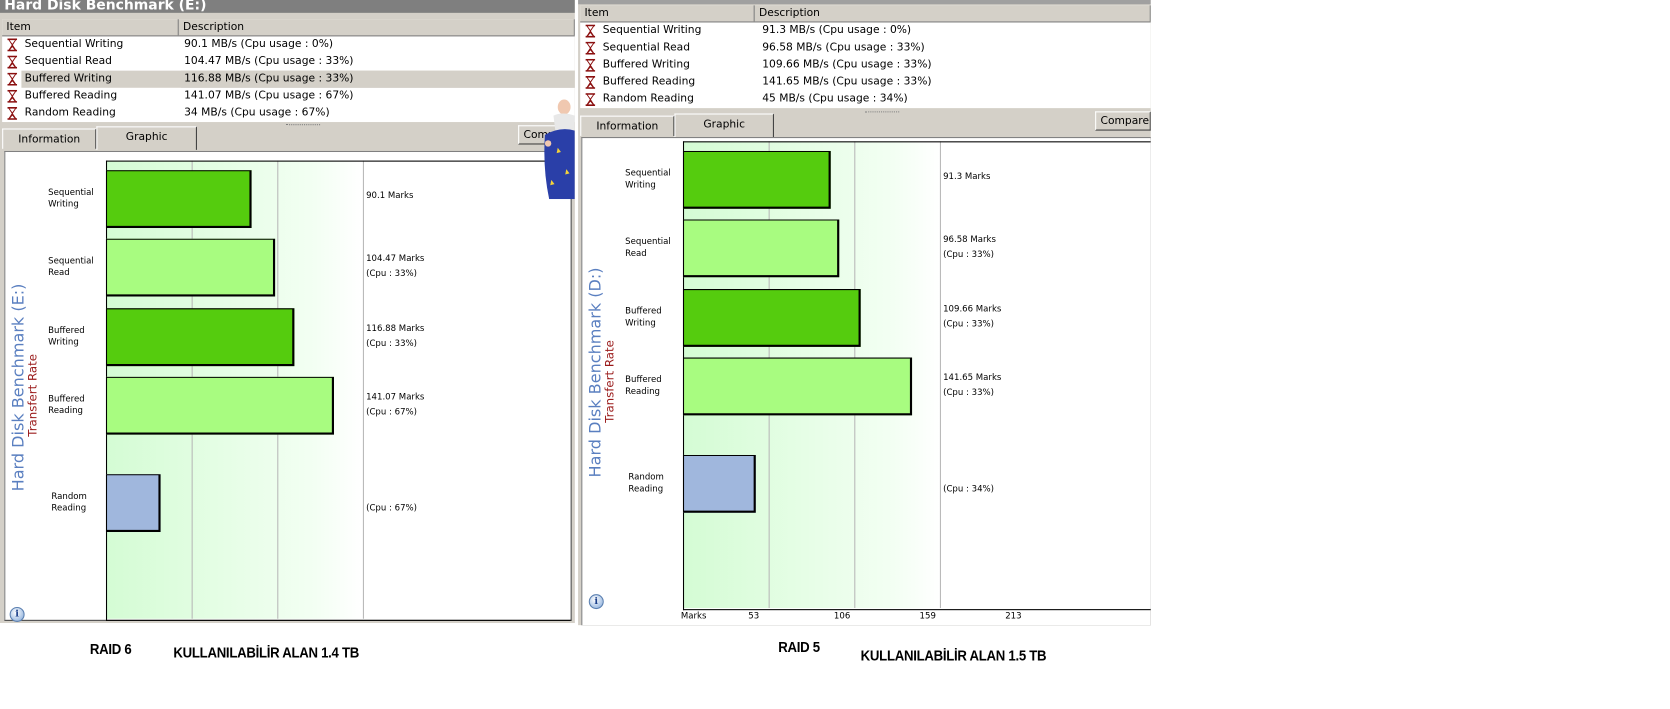 This screenshot has height=709, width=1670. I want to click on item-description: 141.07 MB/s (Cpu usage : 67%), so click(269, 95).